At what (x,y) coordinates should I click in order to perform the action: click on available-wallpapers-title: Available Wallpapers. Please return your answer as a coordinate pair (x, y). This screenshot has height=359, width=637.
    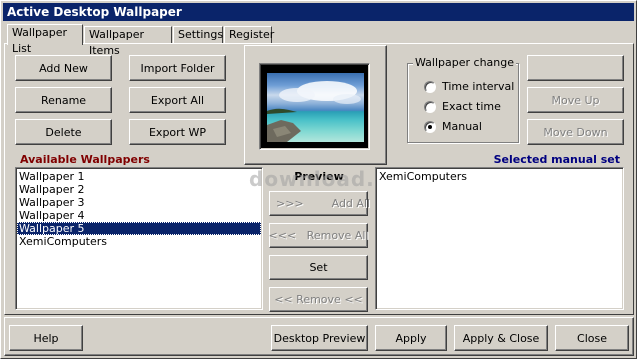
    Looking at the image, I should click on (85, 159).